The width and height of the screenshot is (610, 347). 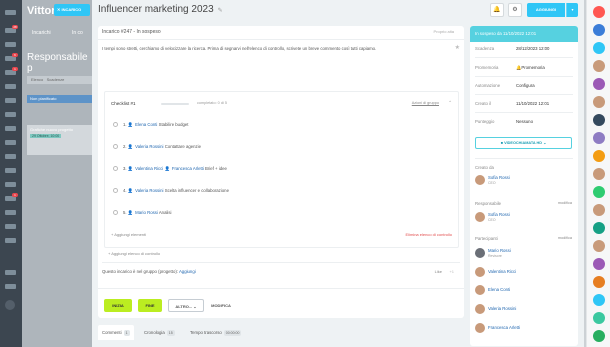 What do you see at coordinates (533, 103) in the screenshot?
I see `created-value: 11/10/2022 12:01` at bounding box center [533, 103].